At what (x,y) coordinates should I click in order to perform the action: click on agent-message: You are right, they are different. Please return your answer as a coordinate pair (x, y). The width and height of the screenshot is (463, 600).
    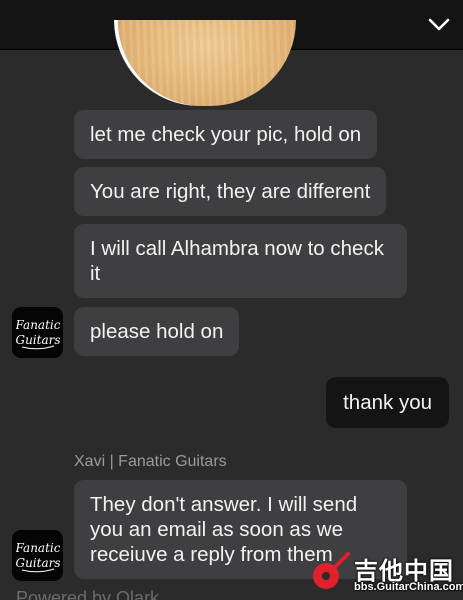
    Looking at the image, I should click on (230, 191).